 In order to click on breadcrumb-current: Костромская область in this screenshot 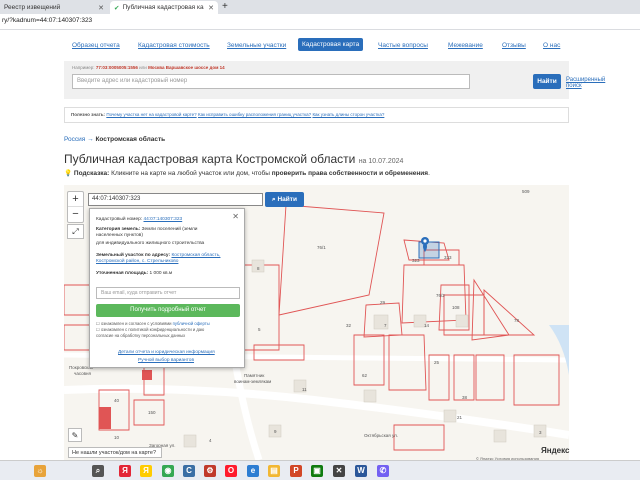, I will do `click(130, 139)`.